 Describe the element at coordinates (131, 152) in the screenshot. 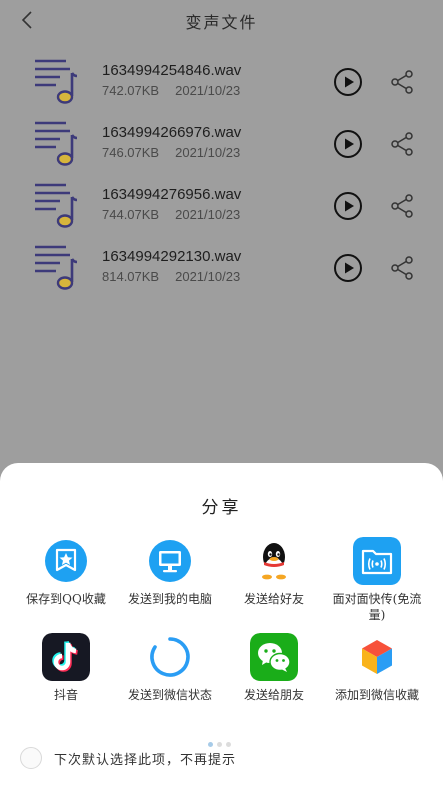

I see `file-size: 746.07KB` at that location.